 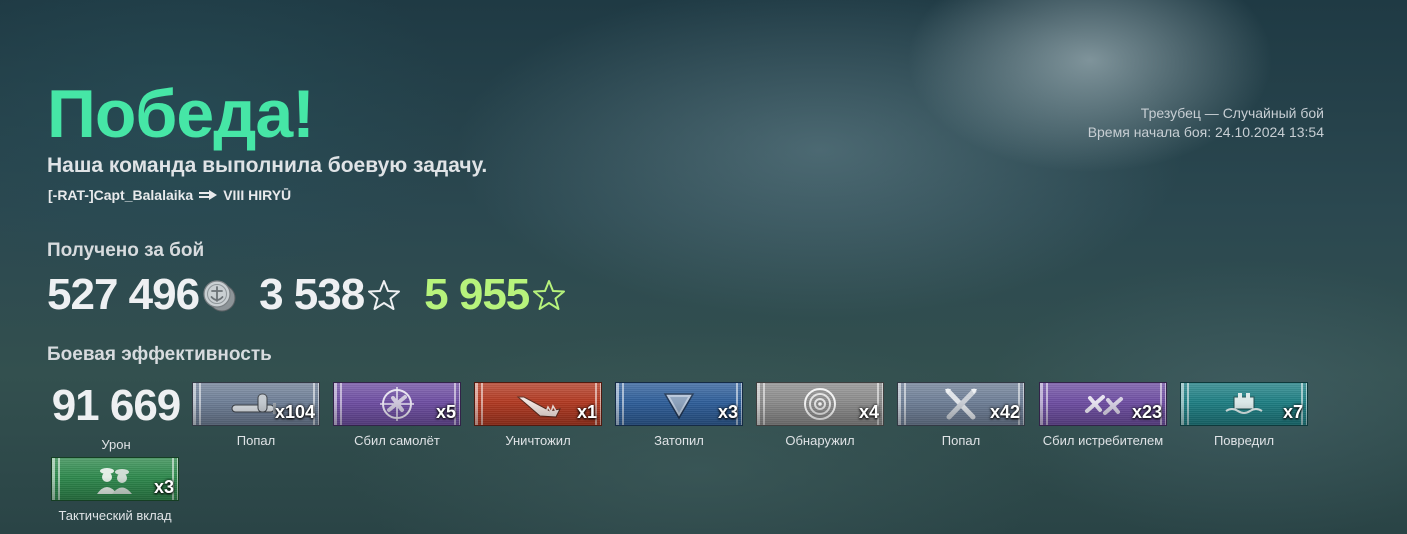 I want to click on player-ship-line: [-RAT-]Capt_Balalaika VIII HIRYŪ, so click(x=169, y=195).